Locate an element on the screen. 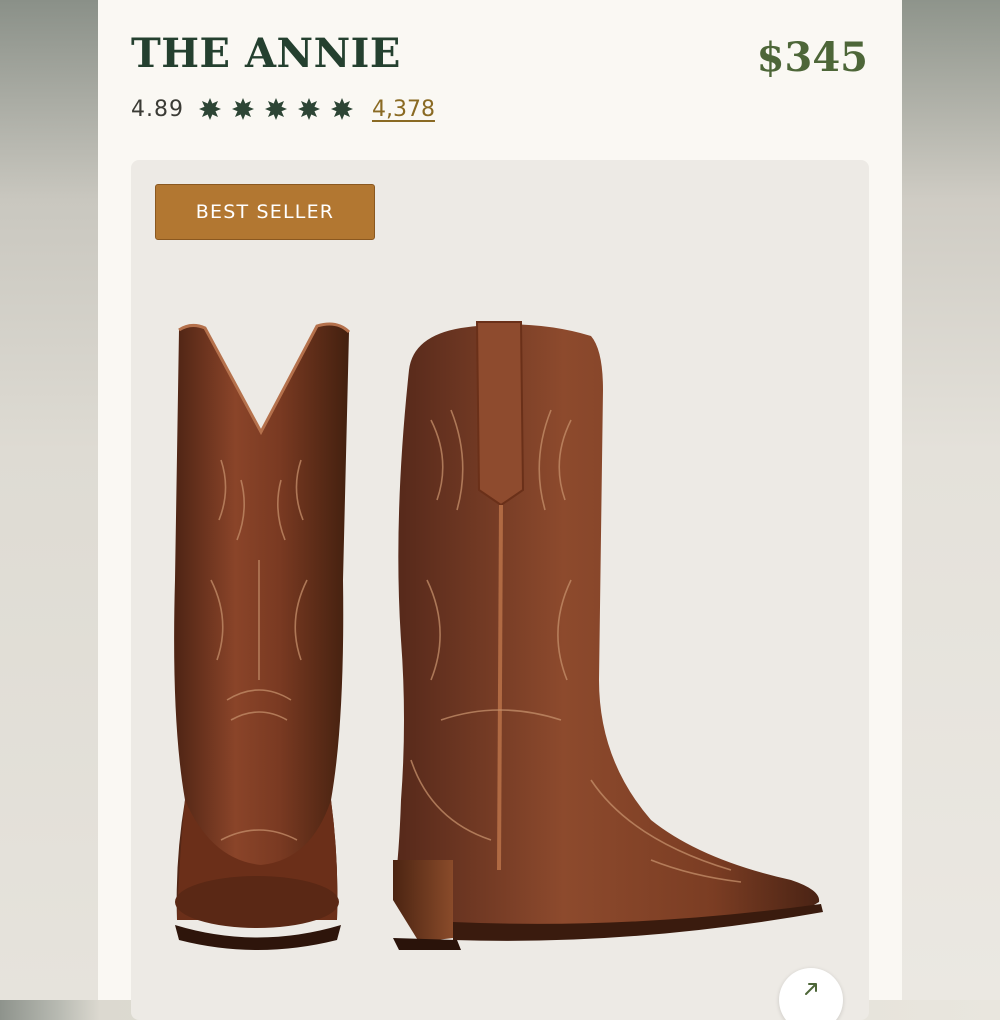 This screenshot has width=1000, height=1020. background-right is located at coordinates (951, 500).